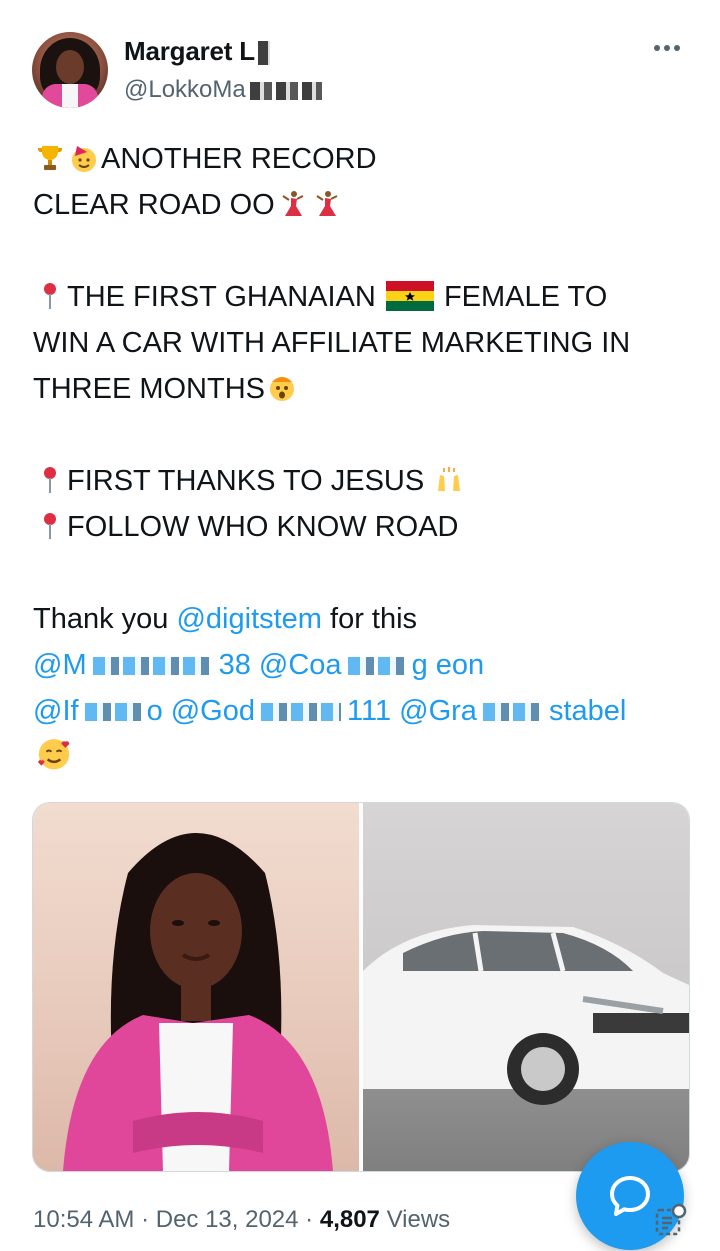  I want to click on mention-link: 111 @Gra, so click(412, 711).